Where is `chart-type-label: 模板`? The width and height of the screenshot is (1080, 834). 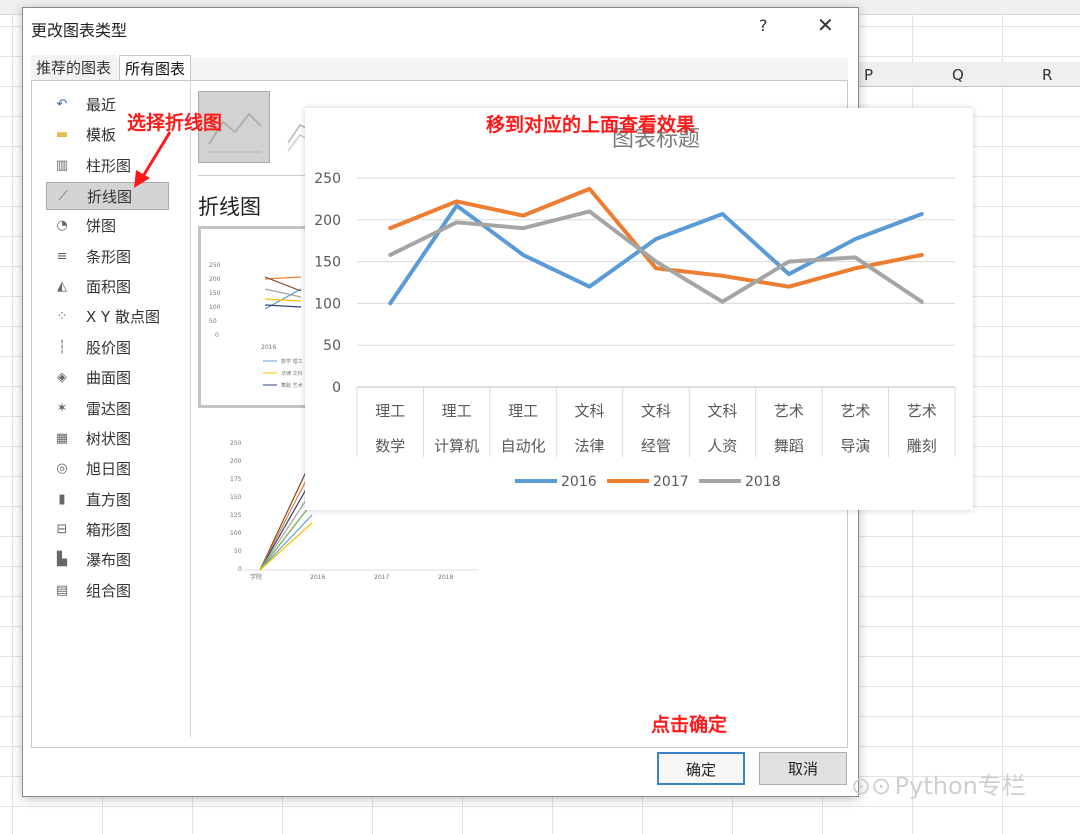 chart-type-label: 模板 is located at coordinates (101, 135).